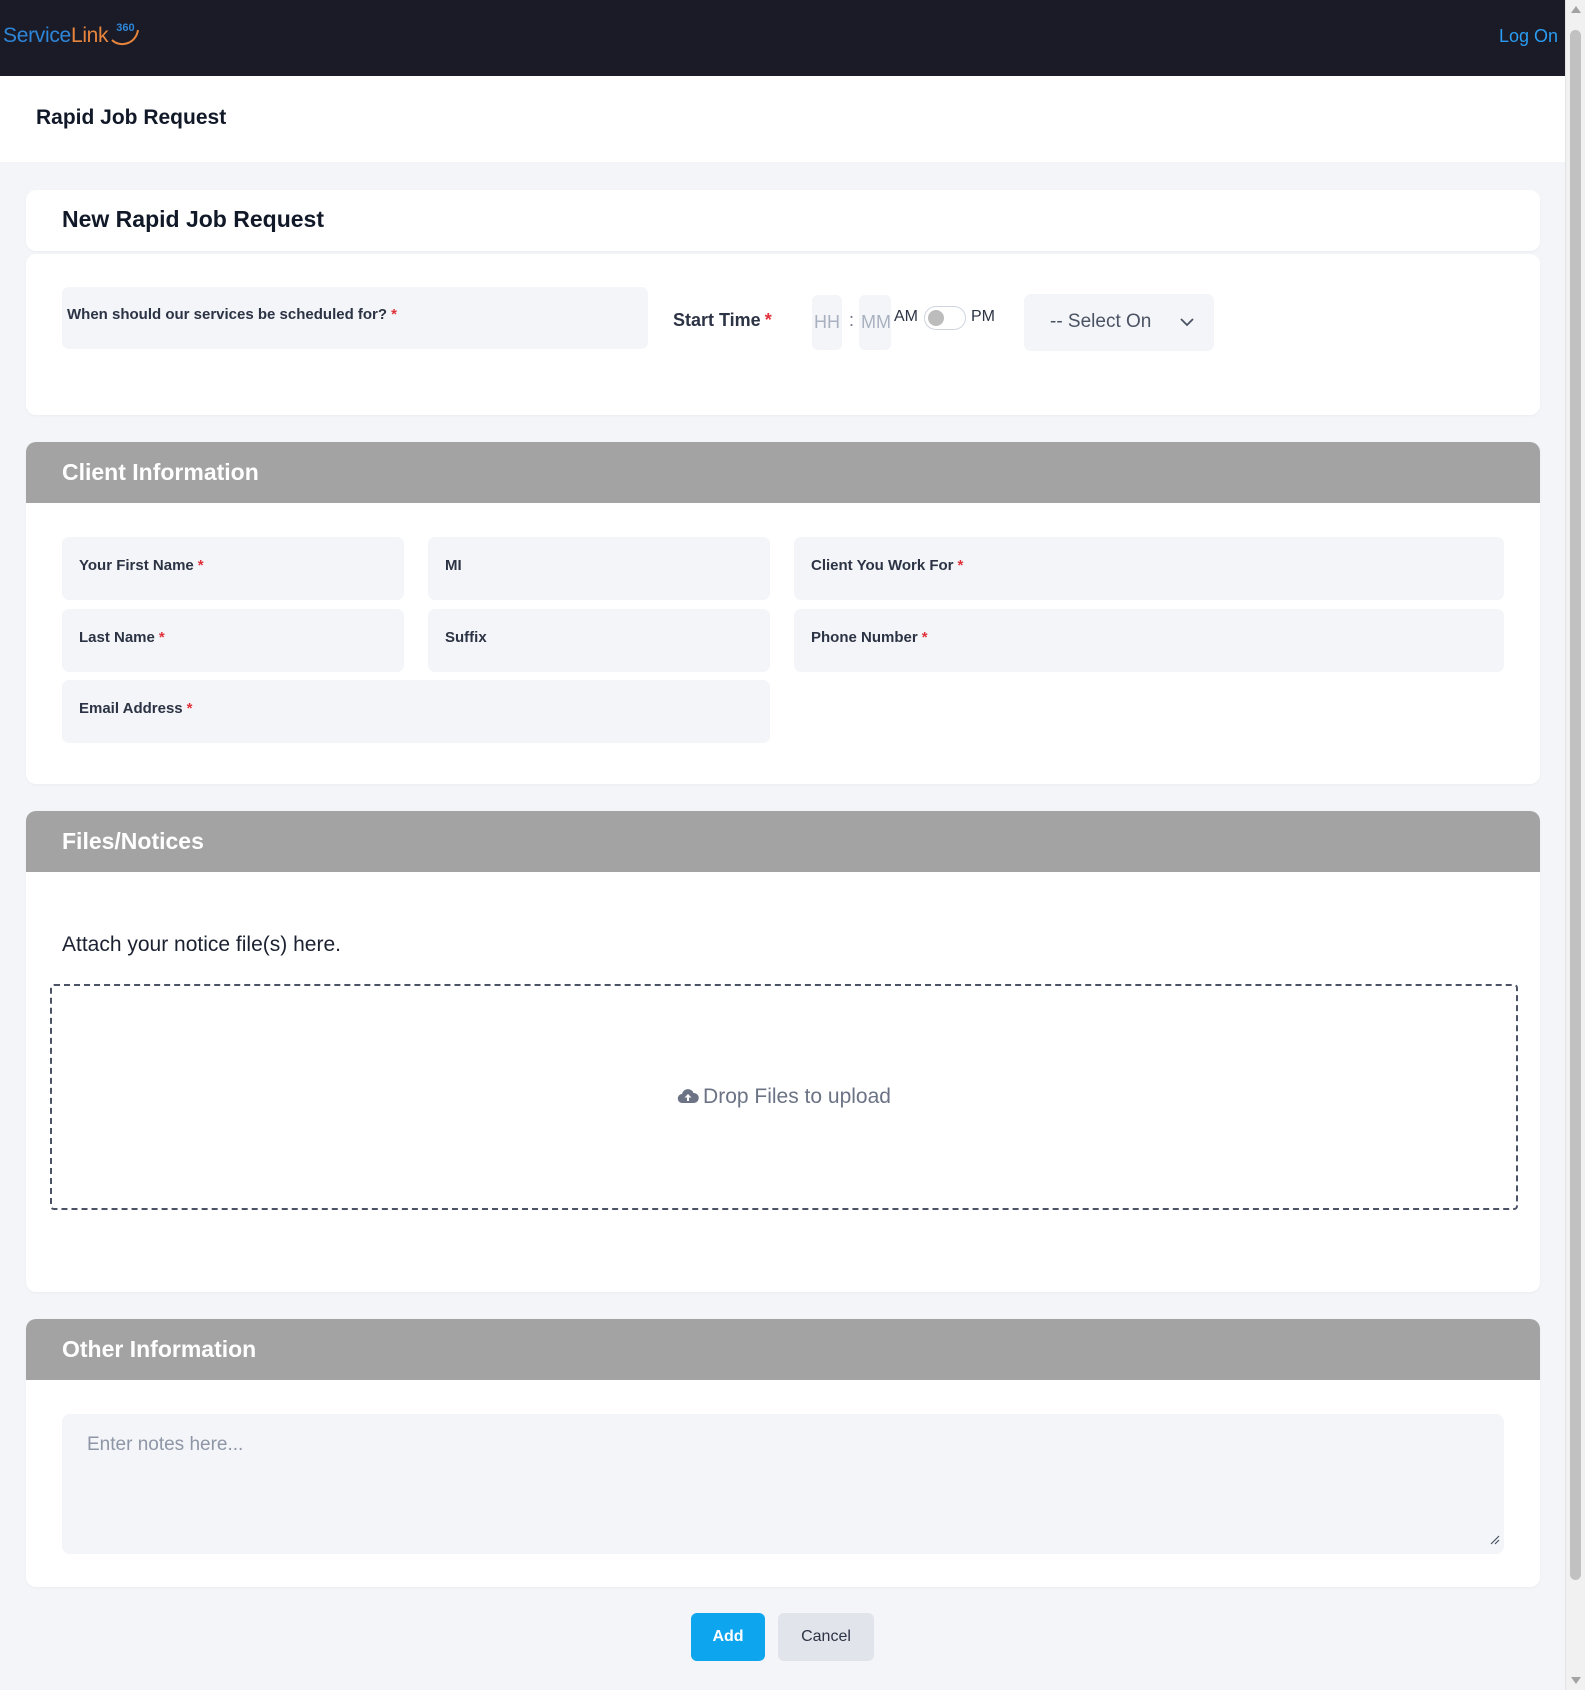 The image size is (1585, 1690). I want to click on chevron-down-icon, so click(1187, 322).